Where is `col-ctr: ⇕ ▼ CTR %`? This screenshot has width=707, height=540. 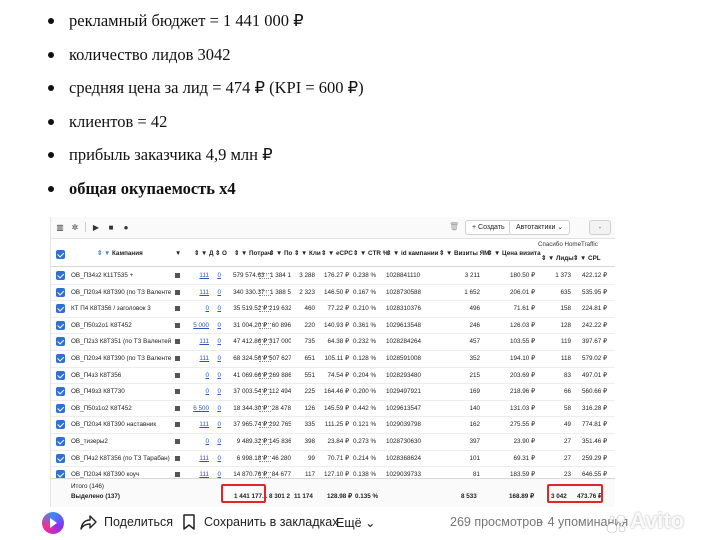
col-ctr: ⇕ ▼ CTR % is located at coordinates (370, 253).